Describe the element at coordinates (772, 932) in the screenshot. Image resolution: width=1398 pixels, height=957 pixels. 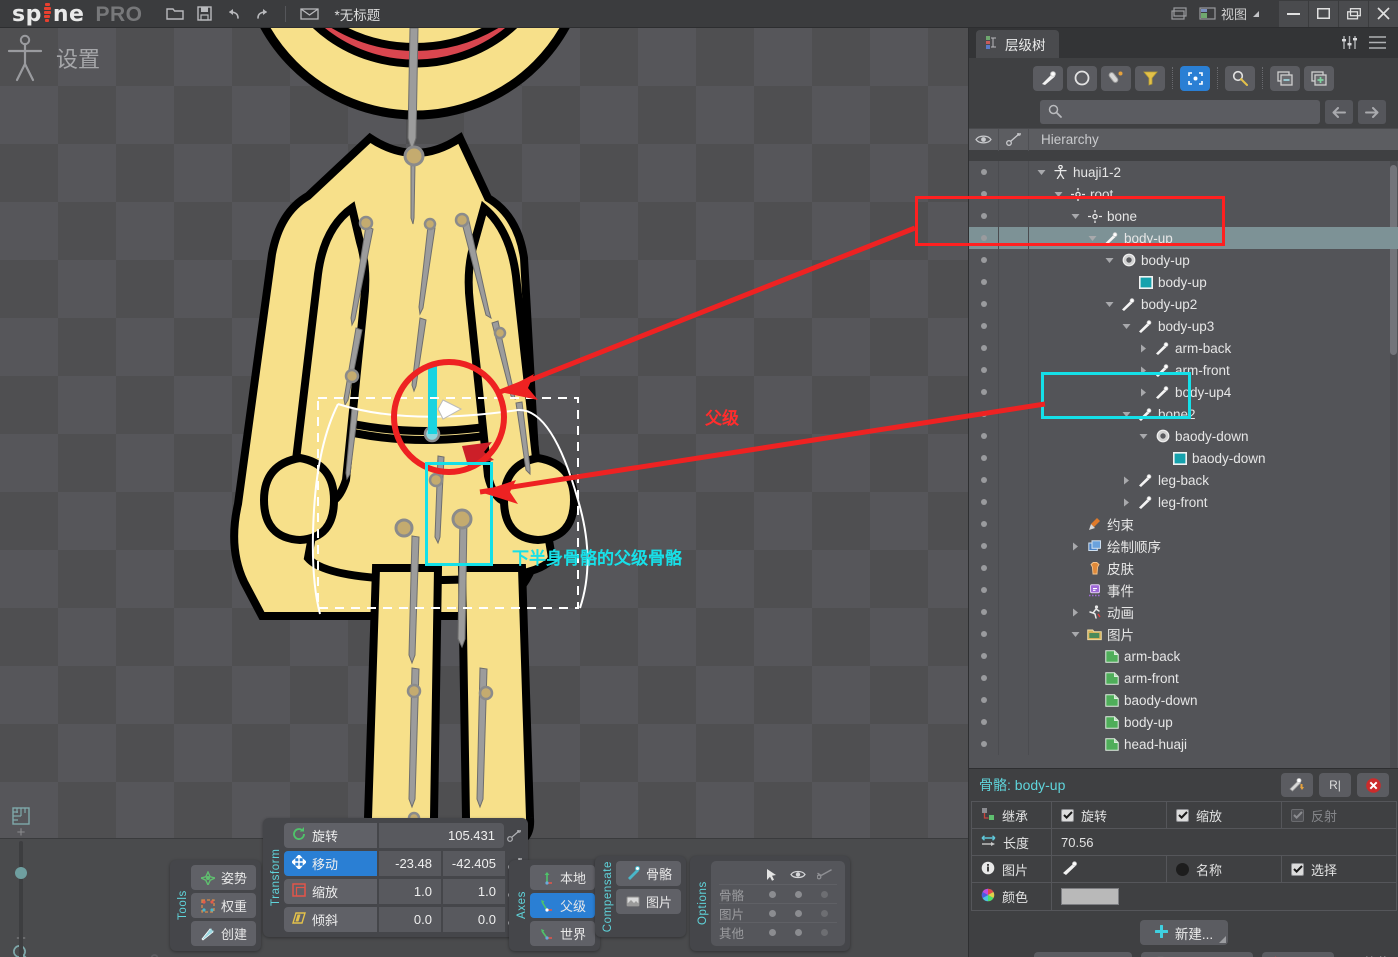
I see `options-other-select-dot` at that location.